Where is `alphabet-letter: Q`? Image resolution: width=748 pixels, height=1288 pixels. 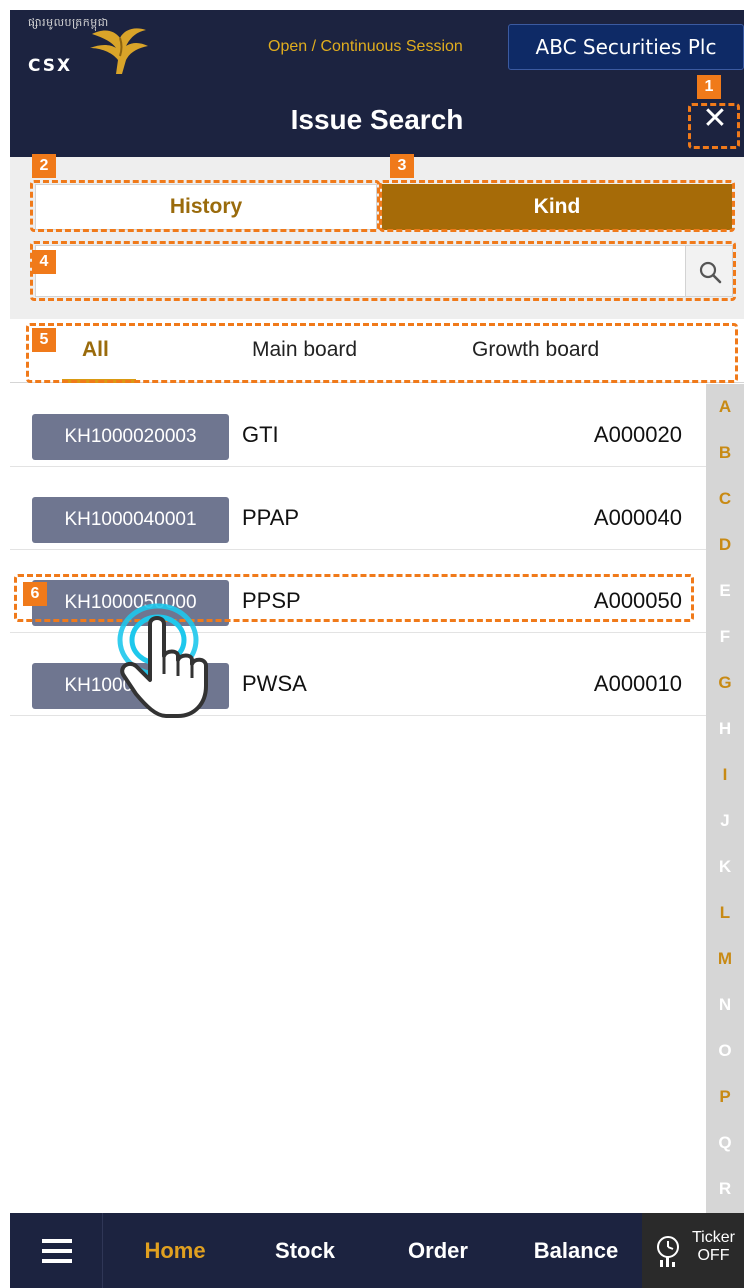 alphabet-letter: Q is located at coordinates (725, 1143).